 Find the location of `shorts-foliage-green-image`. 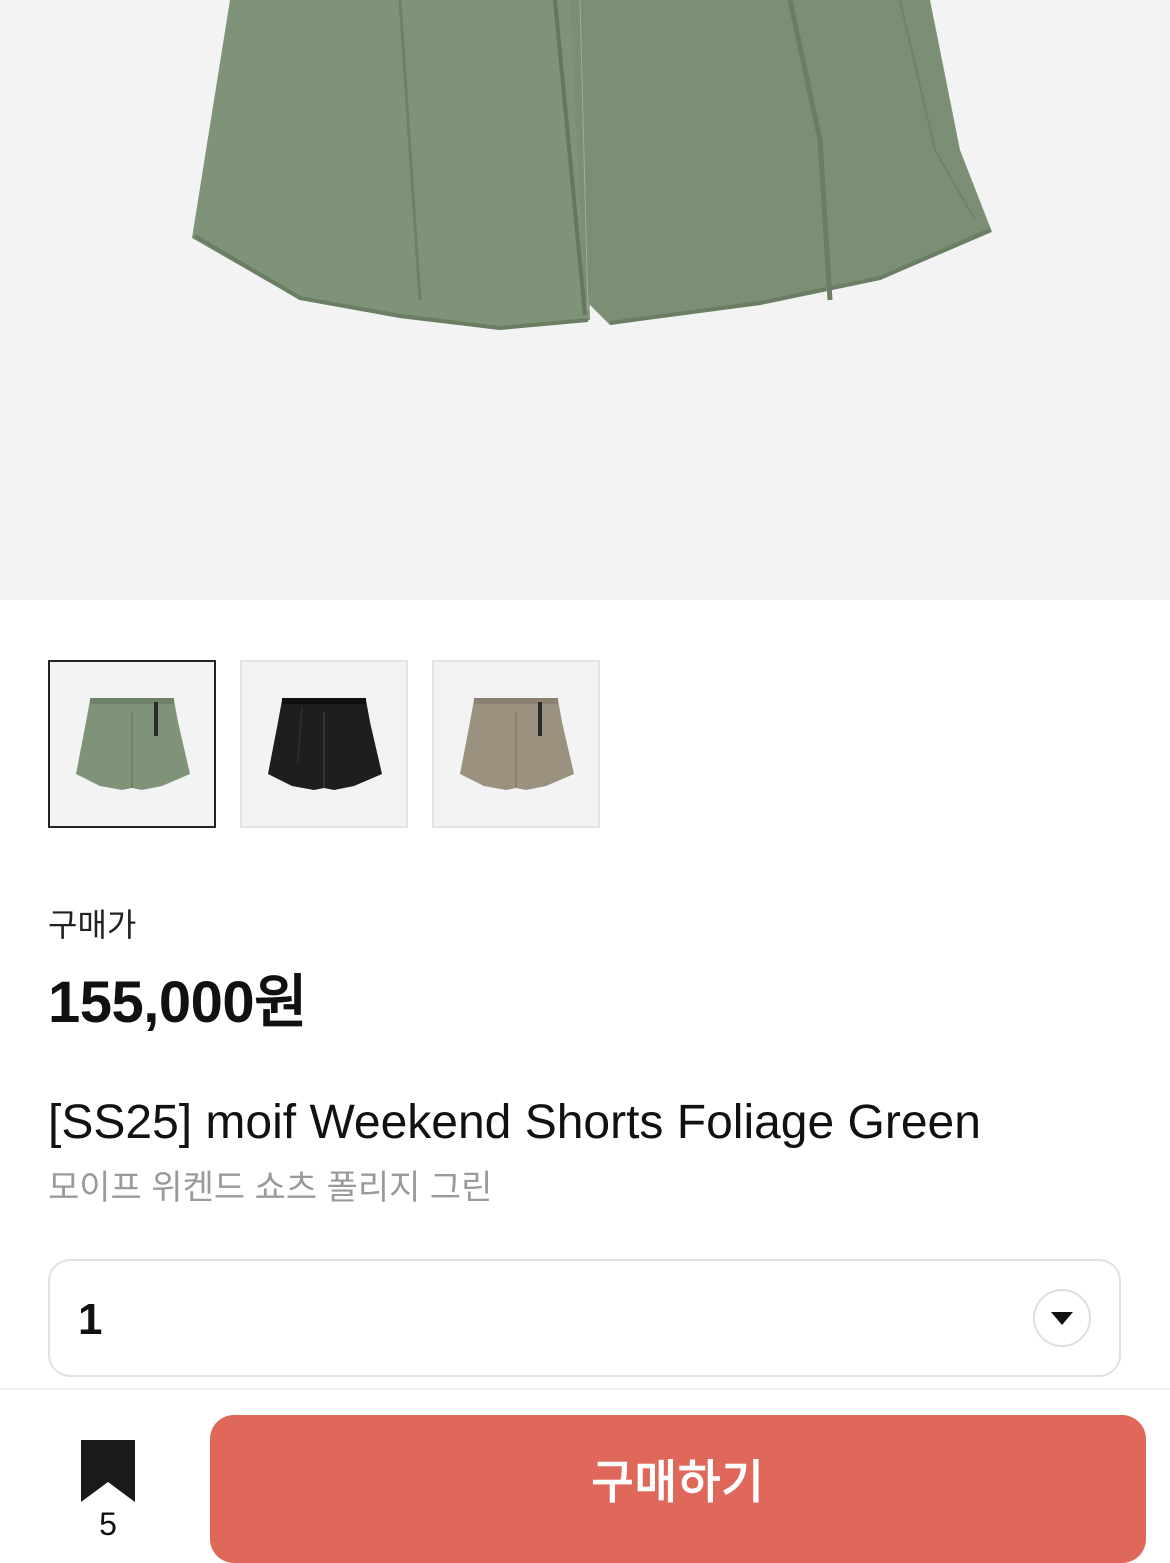

shorts-foliage-green-image is located at coordinates (133, 744).